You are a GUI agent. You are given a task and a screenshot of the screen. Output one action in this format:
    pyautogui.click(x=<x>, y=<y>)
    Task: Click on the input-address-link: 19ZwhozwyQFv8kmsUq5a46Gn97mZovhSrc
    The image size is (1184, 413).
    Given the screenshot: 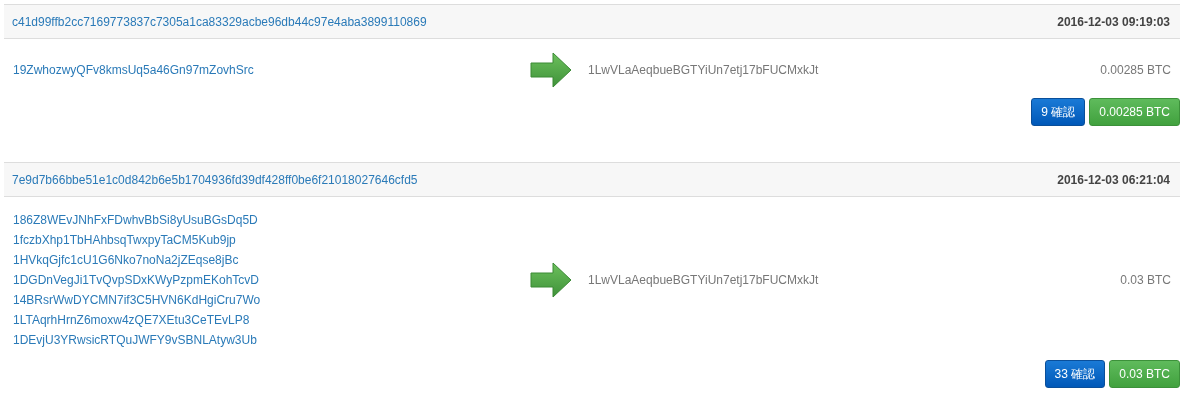 What is the action you would take?
    pyautogui.click(x=133, y=70)
    